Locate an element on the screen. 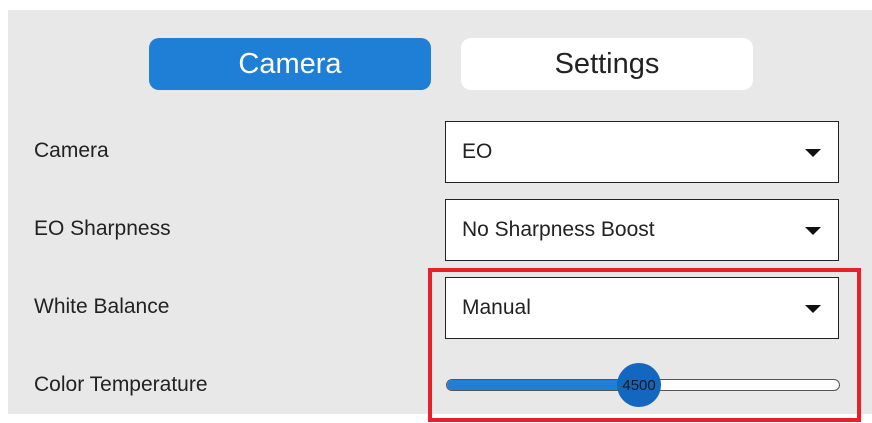  tab-settings-label: Settings is located at coordinates (607, 63).